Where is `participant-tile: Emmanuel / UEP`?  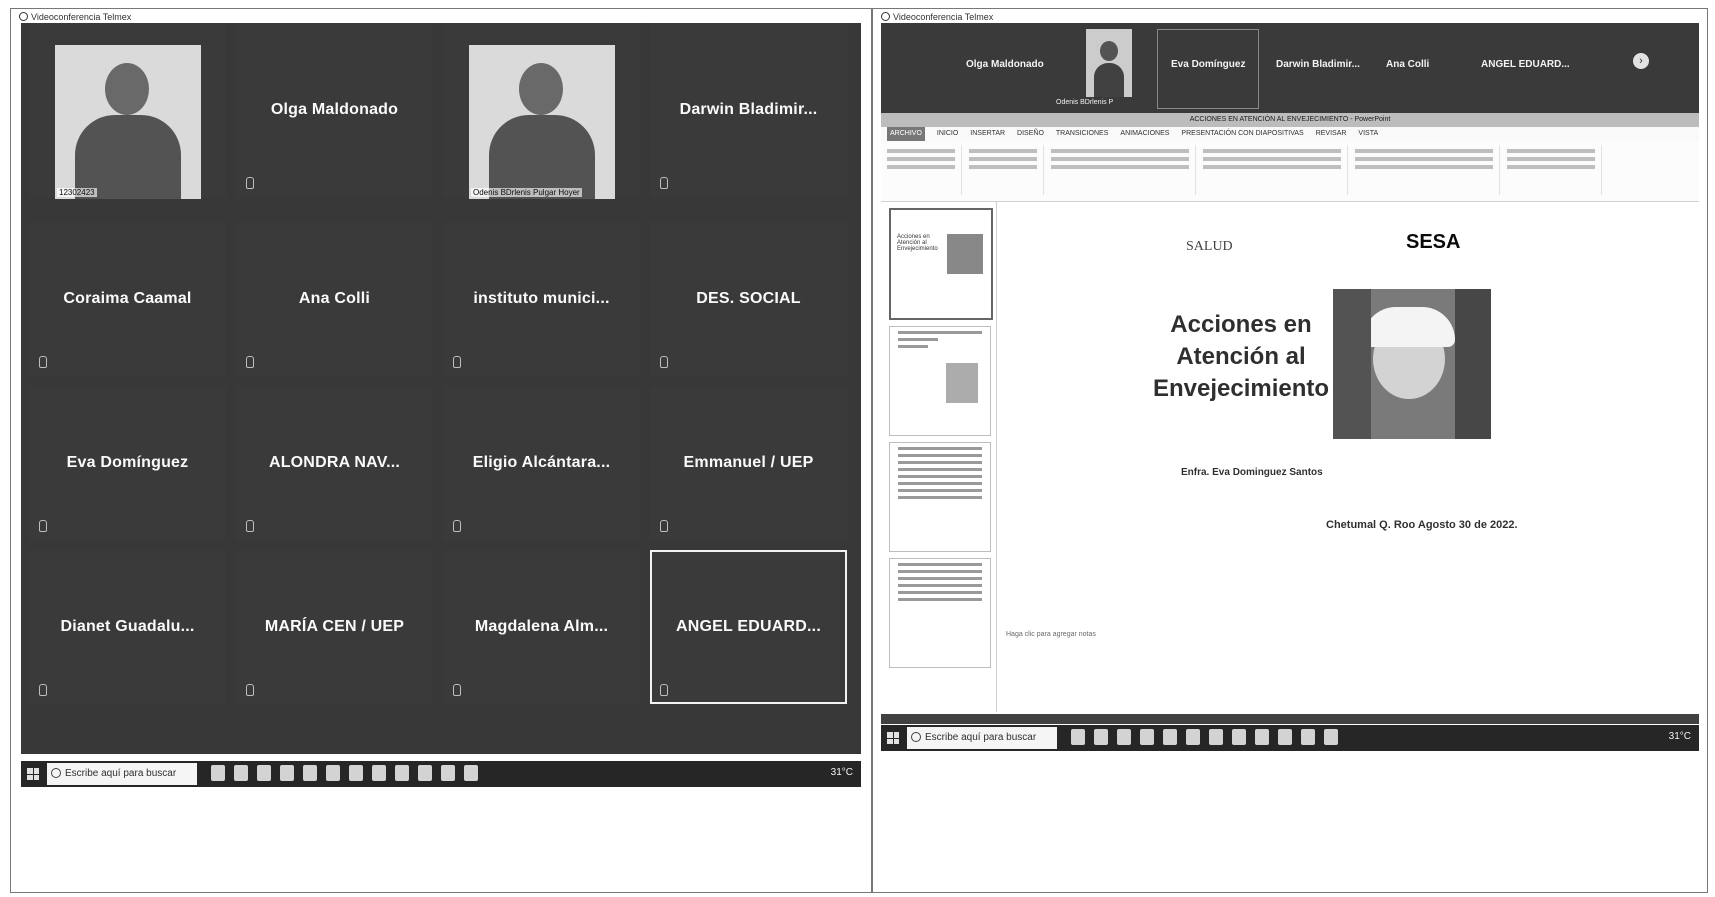
participant-tile: Emmanuel / UEP is located at coordinates (748, 463).